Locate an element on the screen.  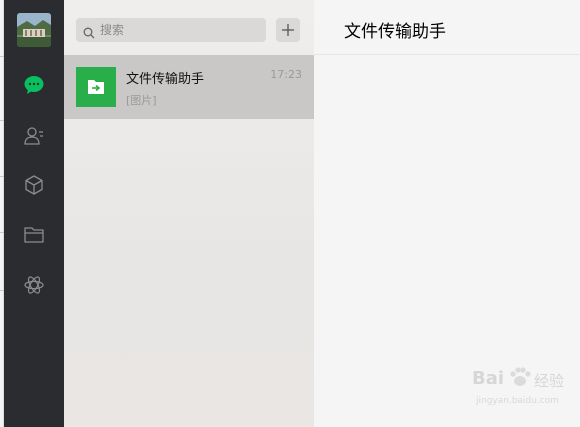
watermark-brand: Bai is located at coordinates (488, 378).